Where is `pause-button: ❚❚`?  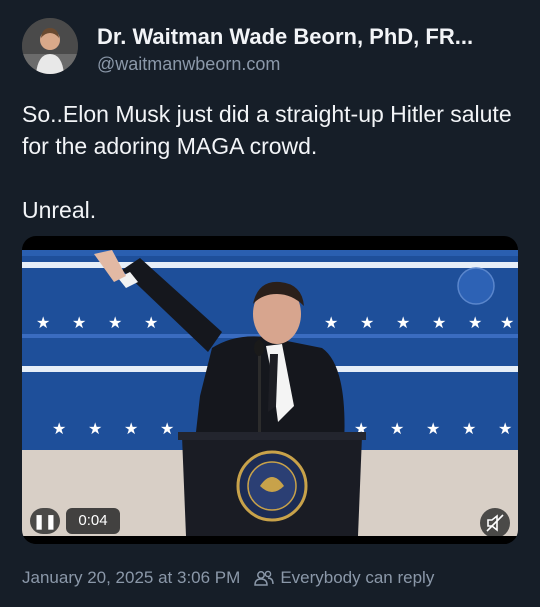
pause-button: ❚❚ is located at coordinates (45, 521).